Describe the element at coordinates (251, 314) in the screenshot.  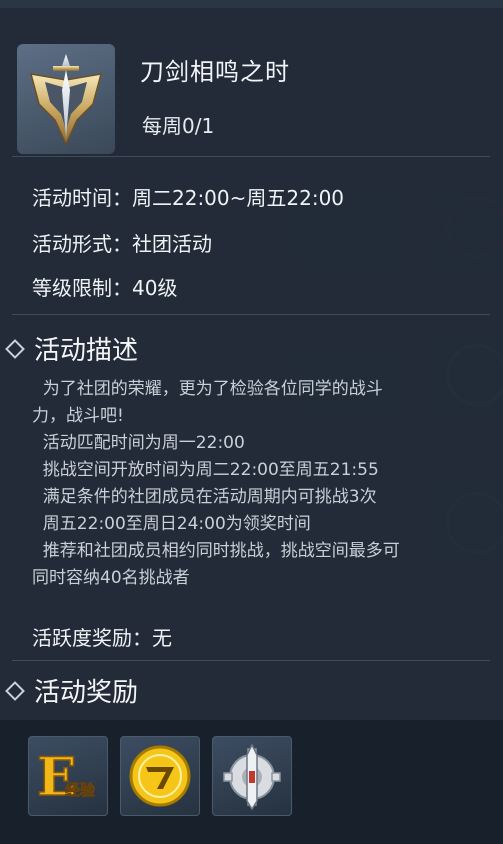
I see `info-divider` at that location.